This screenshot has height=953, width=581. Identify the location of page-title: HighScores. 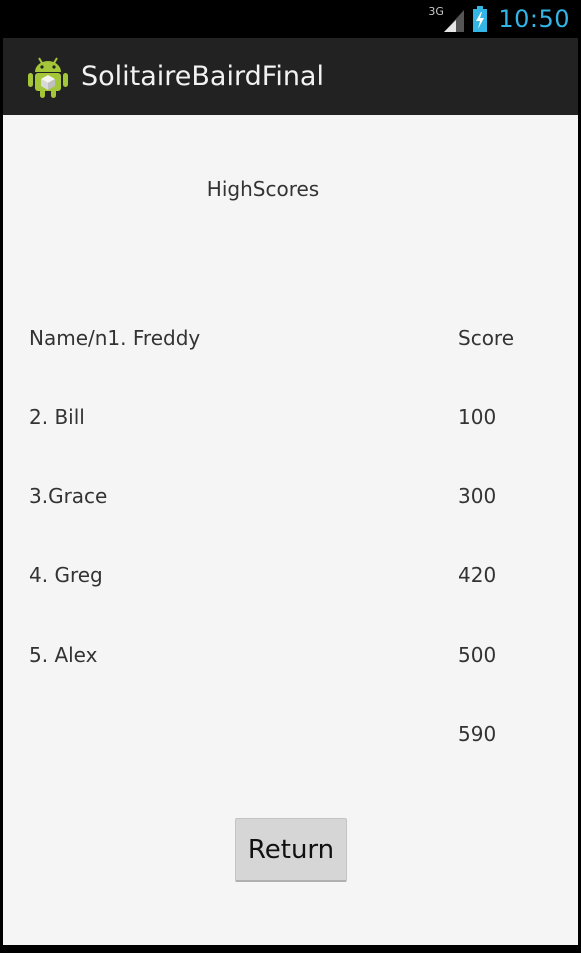
(263, 189).